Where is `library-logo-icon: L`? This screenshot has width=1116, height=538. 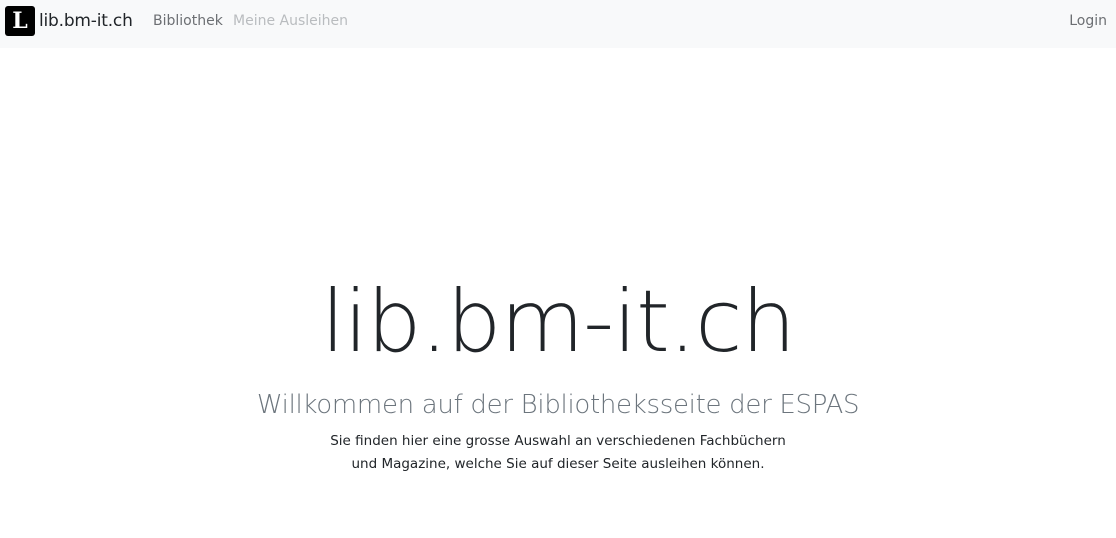
library-logo-icon: L is located at coordinates (20, 21).